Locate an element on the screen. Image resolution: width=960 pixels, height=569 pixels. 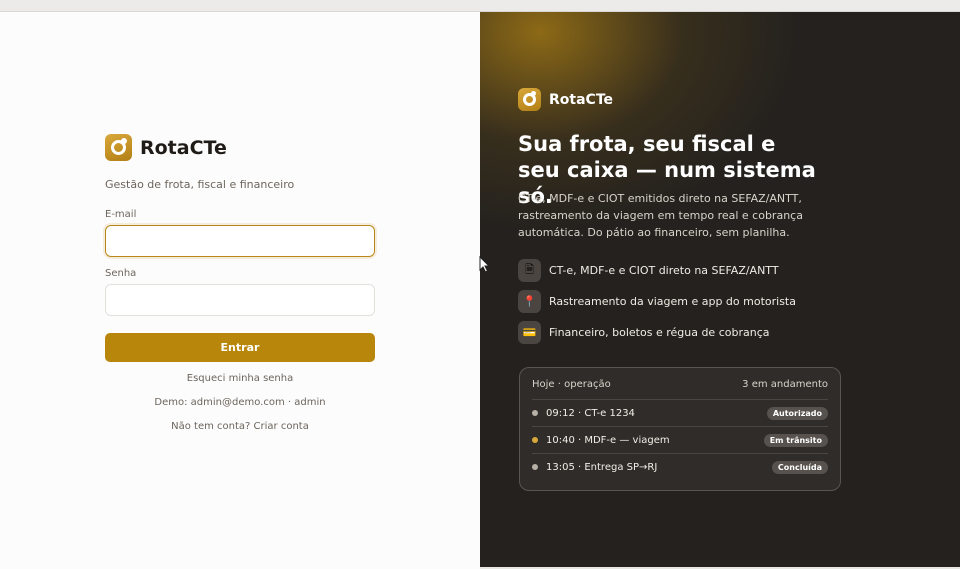
signup-link: Não tem conta? Criar conta is located at coordinates (240, 426).